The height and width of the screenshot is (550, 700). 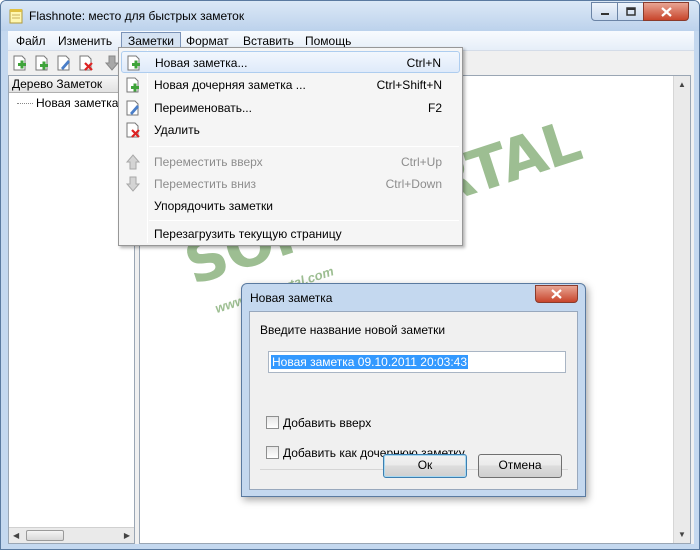 I want to click on title-bar: Flashnote: место для быстрых заметок, so click(x=350, y=16).